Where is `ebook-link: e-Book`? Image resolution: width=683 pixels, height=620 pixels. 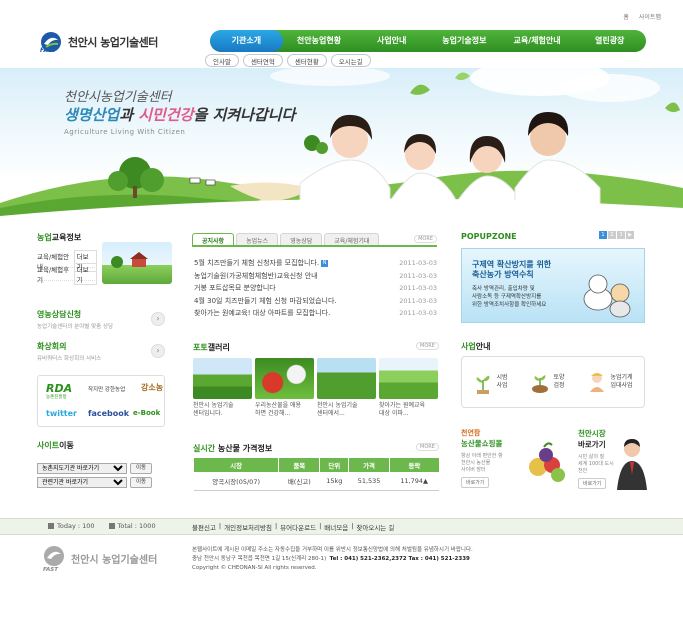
ebook-link: e-Book is located at coordinates (146, 413).